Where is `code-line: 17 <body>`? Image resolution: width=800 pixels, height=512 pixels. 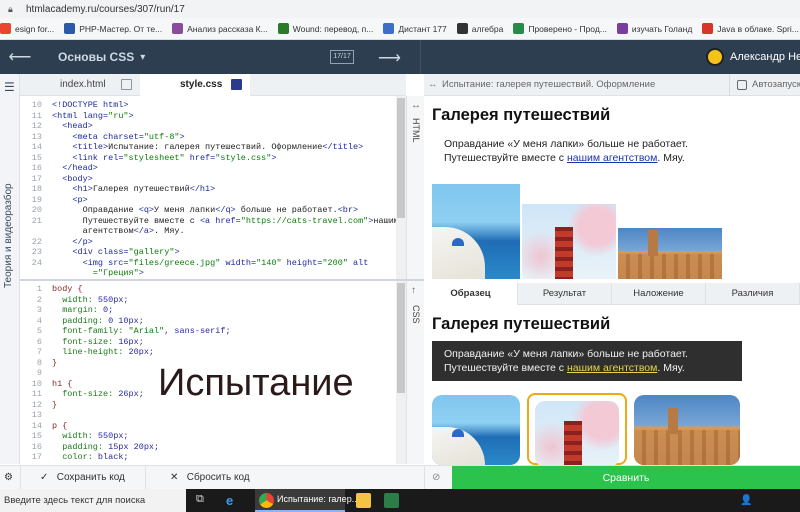 code-line: 17 <body> is located at coordinates (208, 179).